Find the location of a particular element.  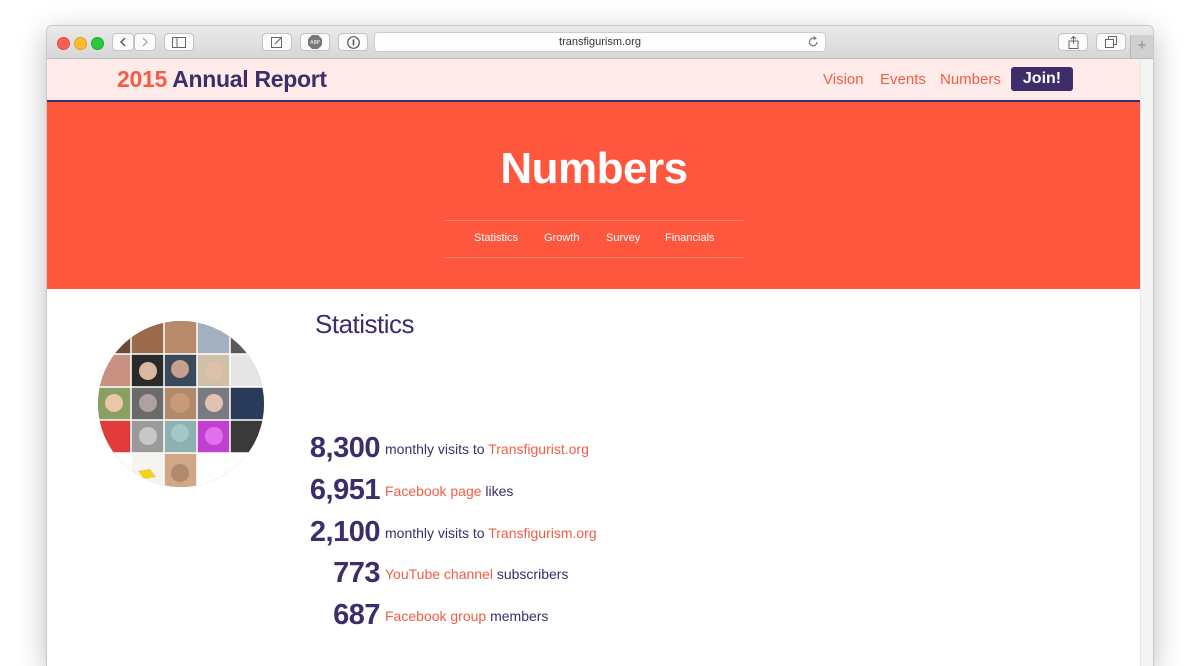

sidebar-icon is located at coordinates (179, 42).